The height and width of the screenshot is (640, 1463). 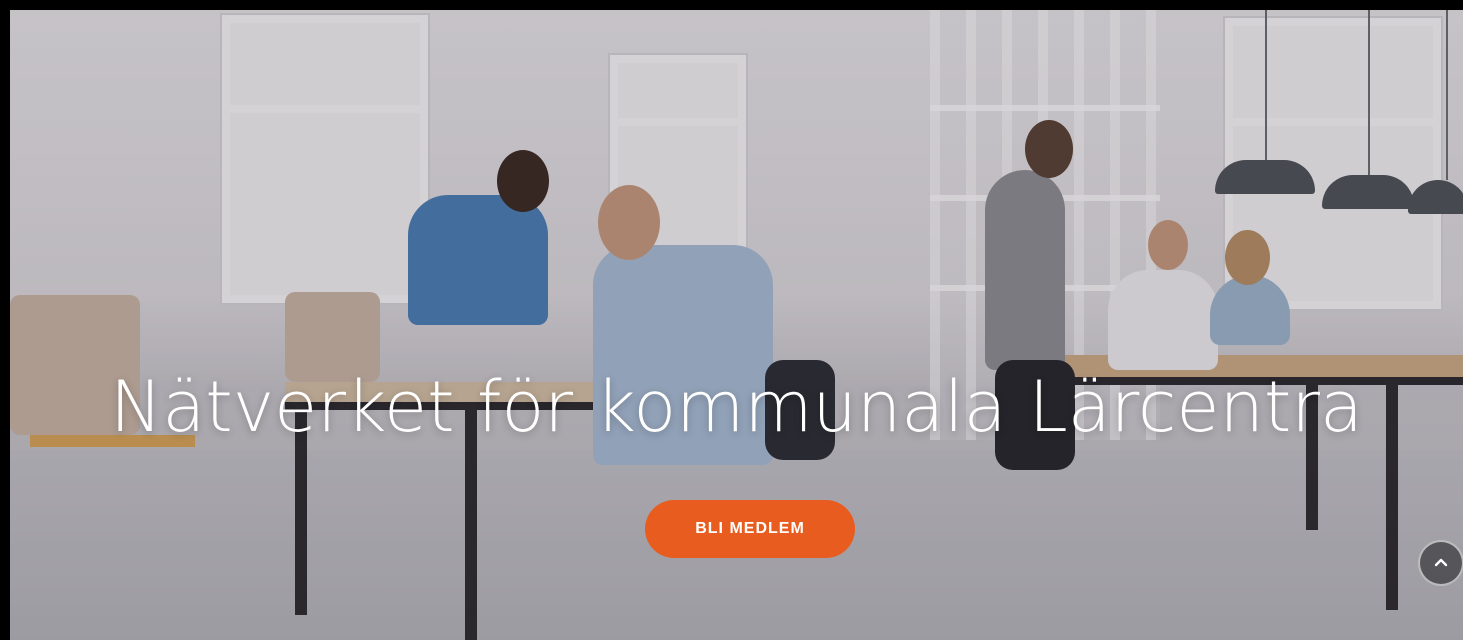 I want to click on chevron-up-icon, so click(x=1441, y=562).